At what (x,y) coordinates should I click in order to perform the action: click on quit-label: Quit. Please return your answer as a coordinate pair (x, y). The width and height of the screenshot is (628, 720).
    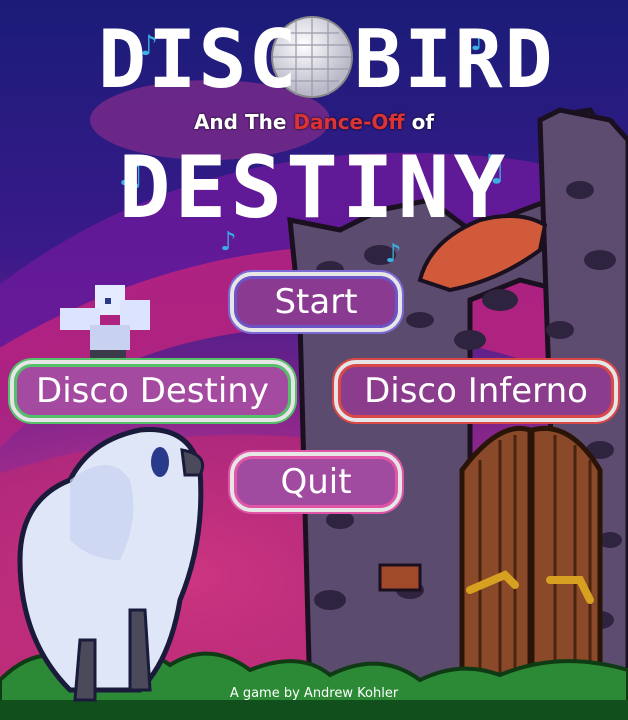
    Looking at the image, I should click on (316, 482).